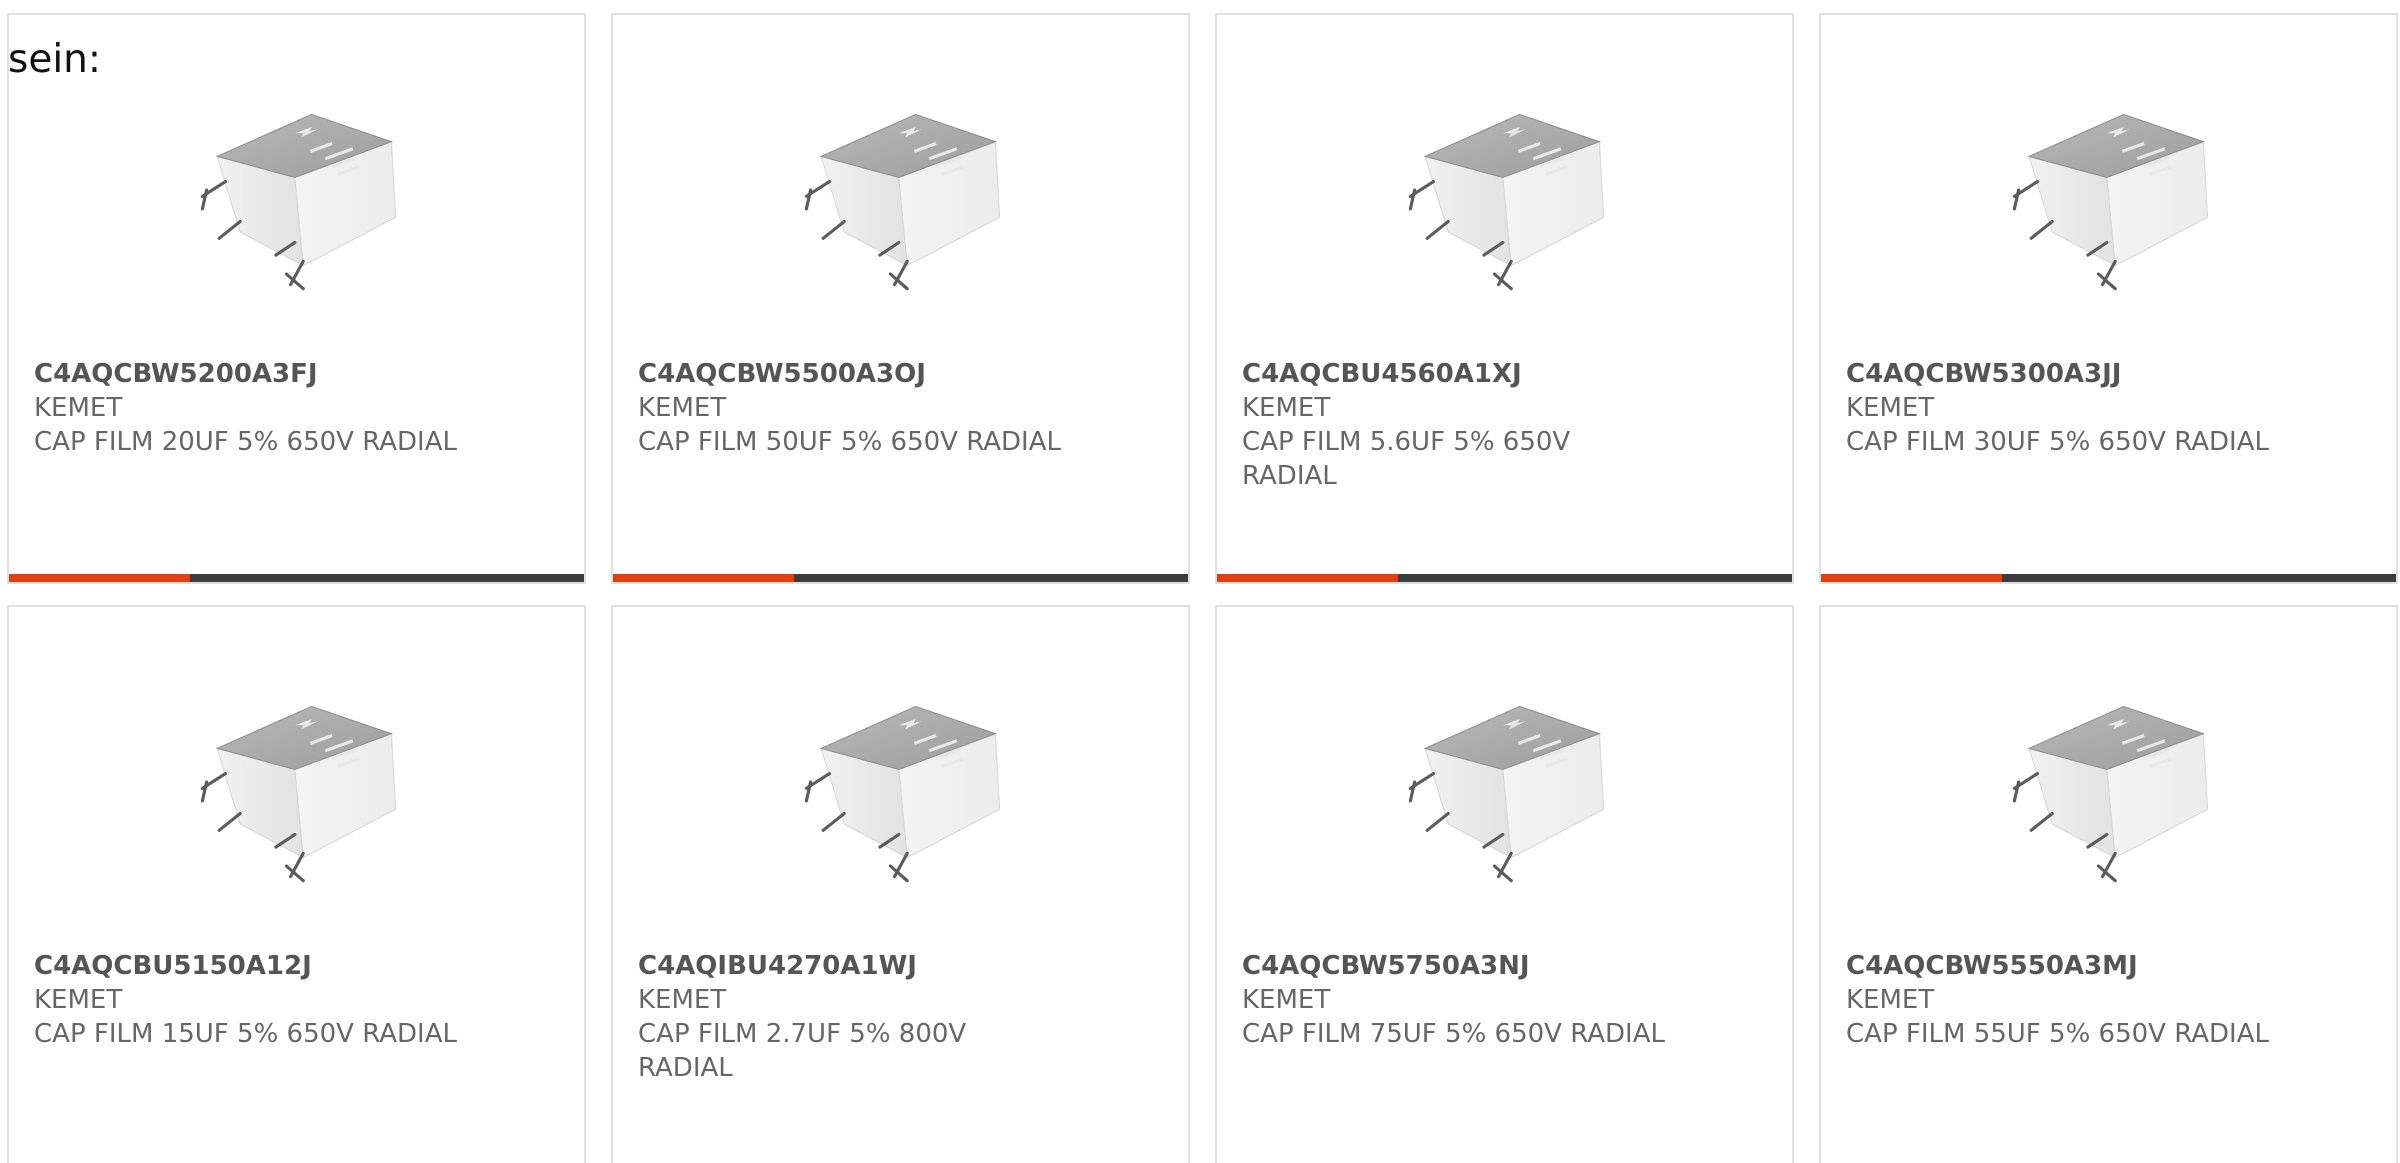  I want to click on product-description: CAP FILM 30UF 5% 650V RADIAL, so click(2057, 442).